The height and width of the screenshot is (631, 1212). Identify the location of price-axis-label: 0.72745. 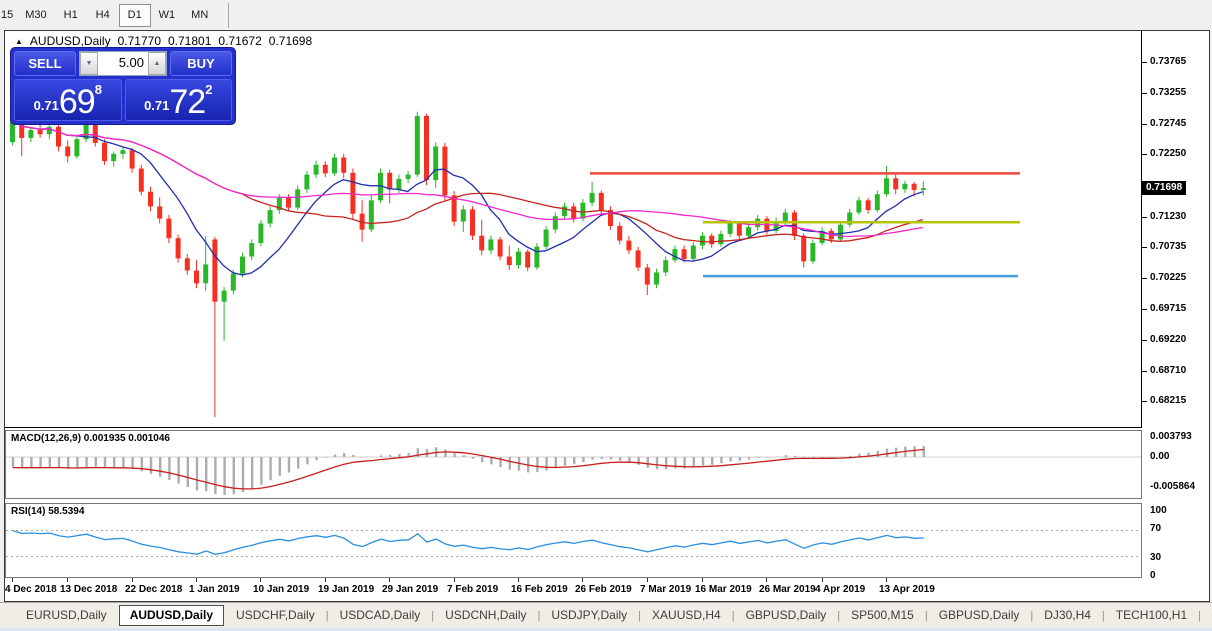
(1168, 123).